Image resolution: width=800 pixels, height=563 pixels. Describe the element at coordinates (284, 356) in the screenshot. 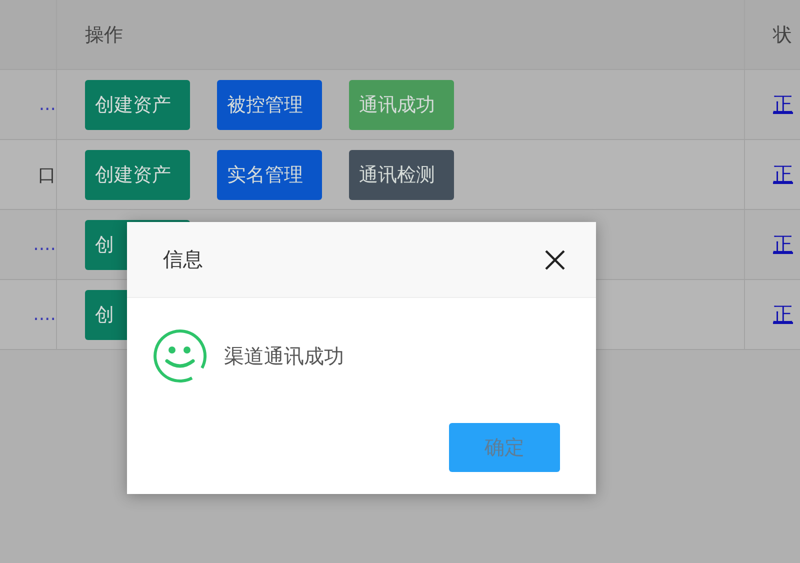

I see `dialog-message: 渠道通讯成功` at that location.